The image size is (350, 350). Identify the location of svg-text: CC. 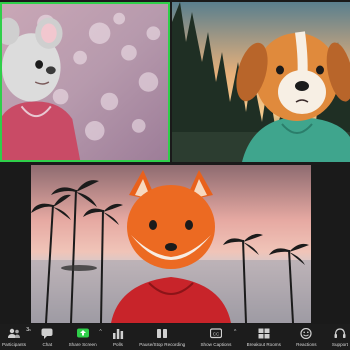
(216, 334).